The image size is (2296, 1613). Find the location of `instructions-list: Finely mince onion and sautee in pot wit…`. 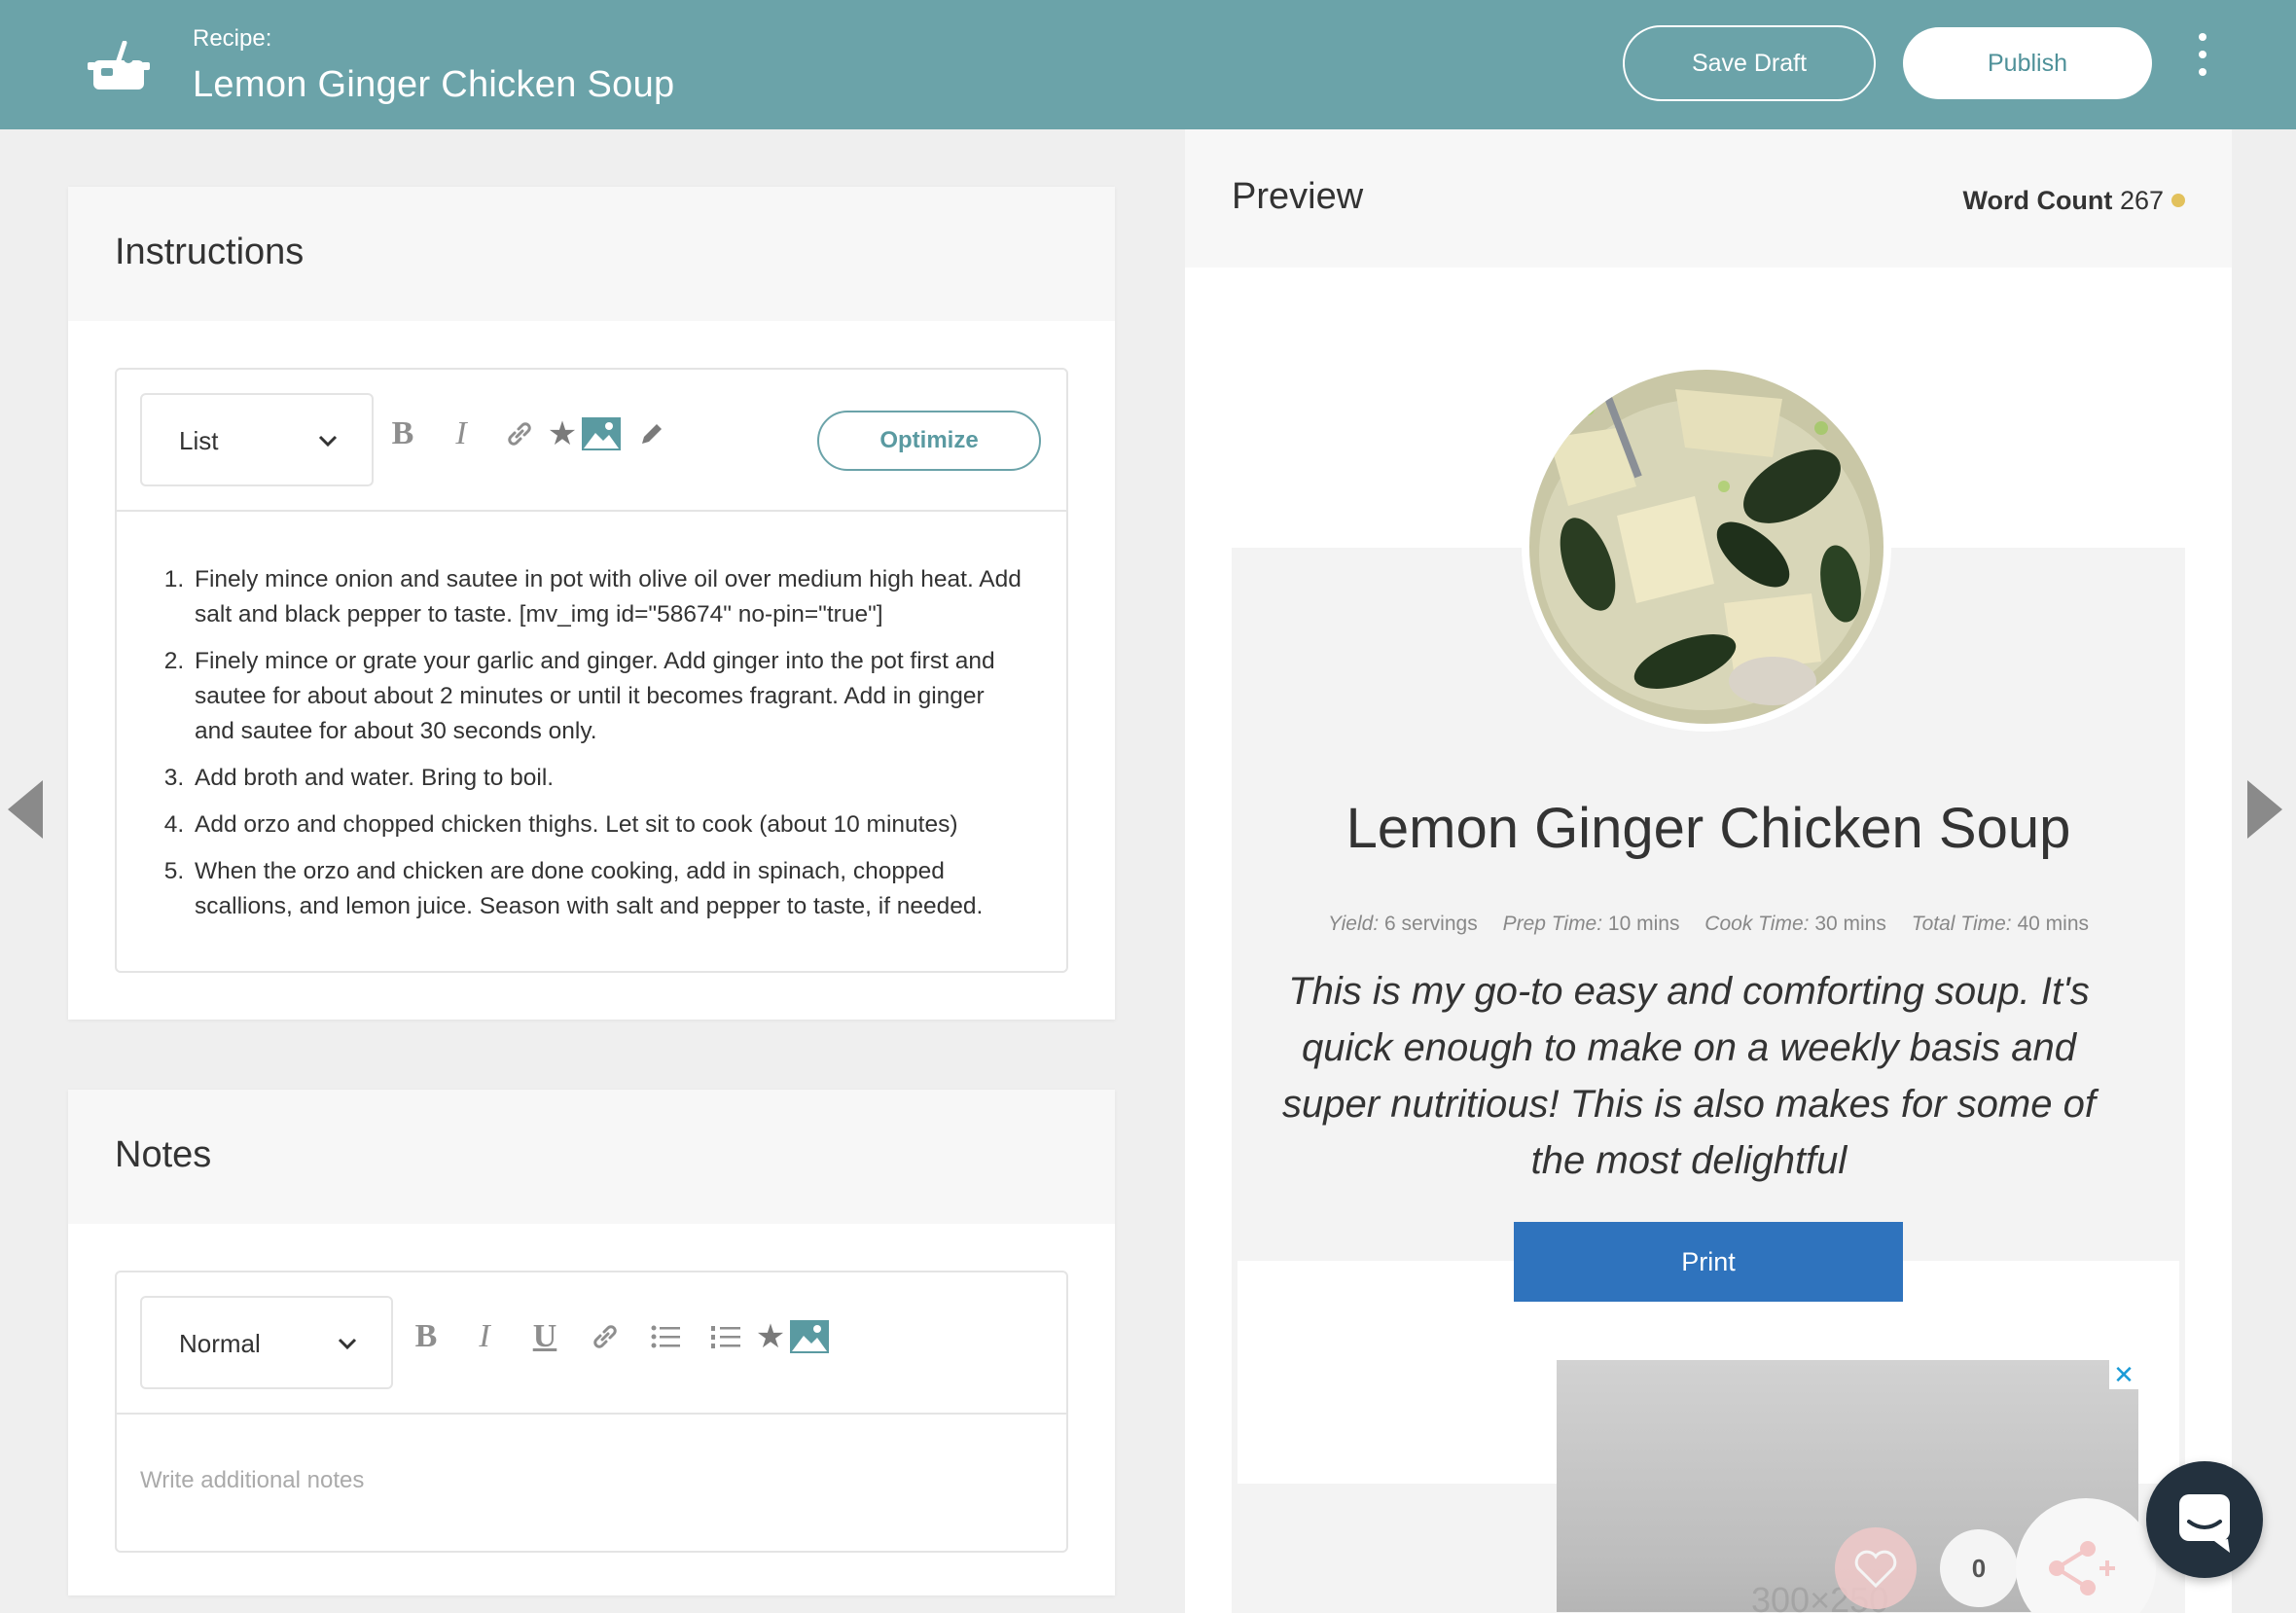

instructions-list: Finely mince onion and sautee in pot wit… is located at coordinates (591, 718).